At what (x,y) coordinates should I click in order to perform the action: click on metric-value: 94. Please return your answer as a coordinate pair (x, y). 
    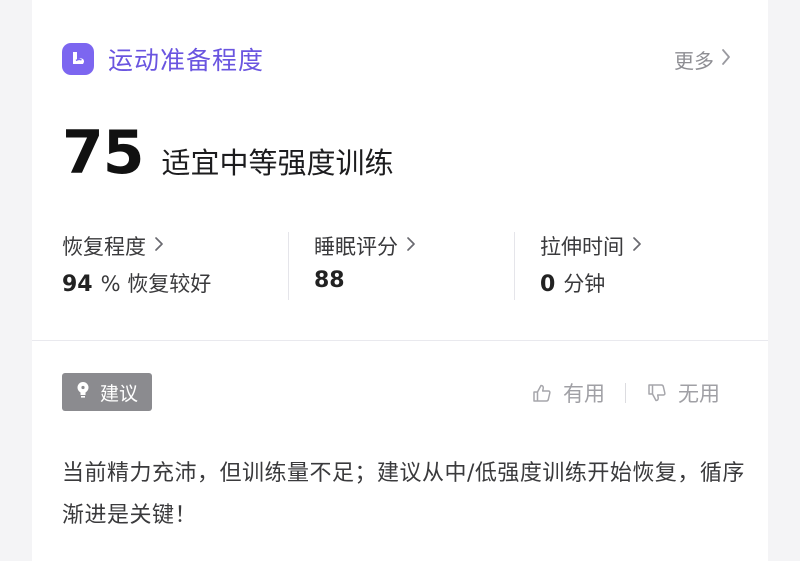
    Looking at the image, I should click on (77, 284).